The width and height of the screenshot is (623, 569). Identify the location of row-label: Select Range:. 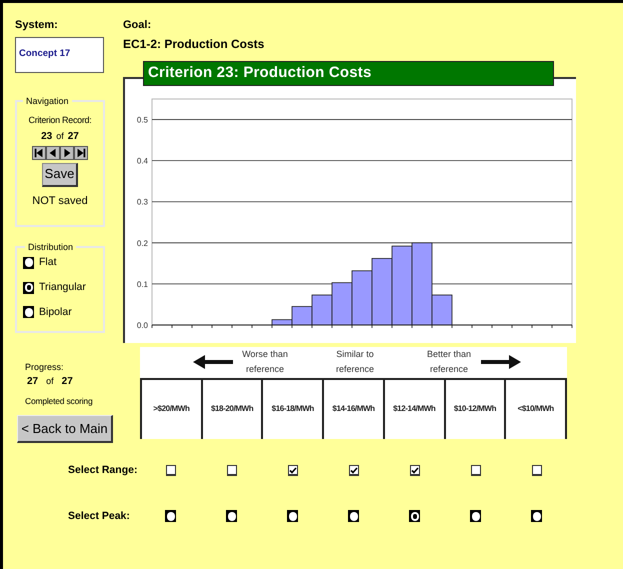
(102, 470).